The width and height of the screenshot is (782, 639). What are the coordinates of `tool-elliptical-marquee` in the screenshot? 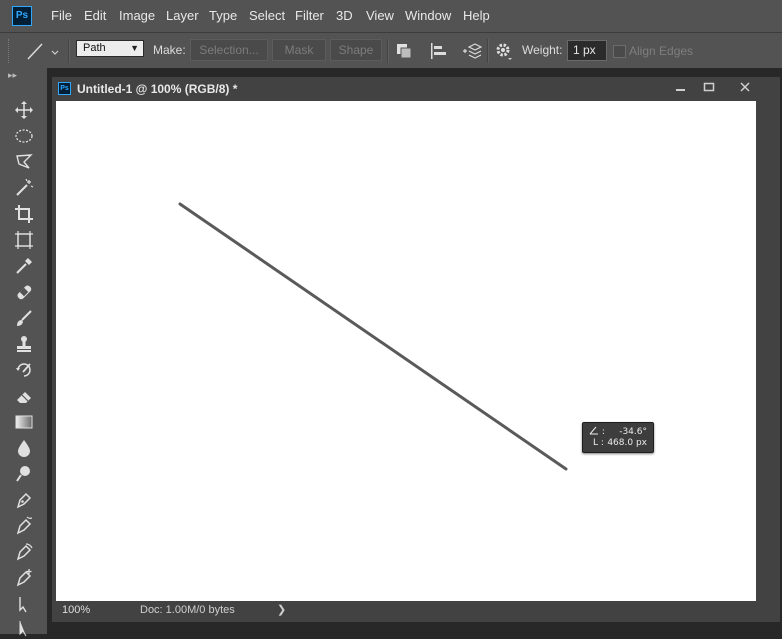 It's located at (24, 136).